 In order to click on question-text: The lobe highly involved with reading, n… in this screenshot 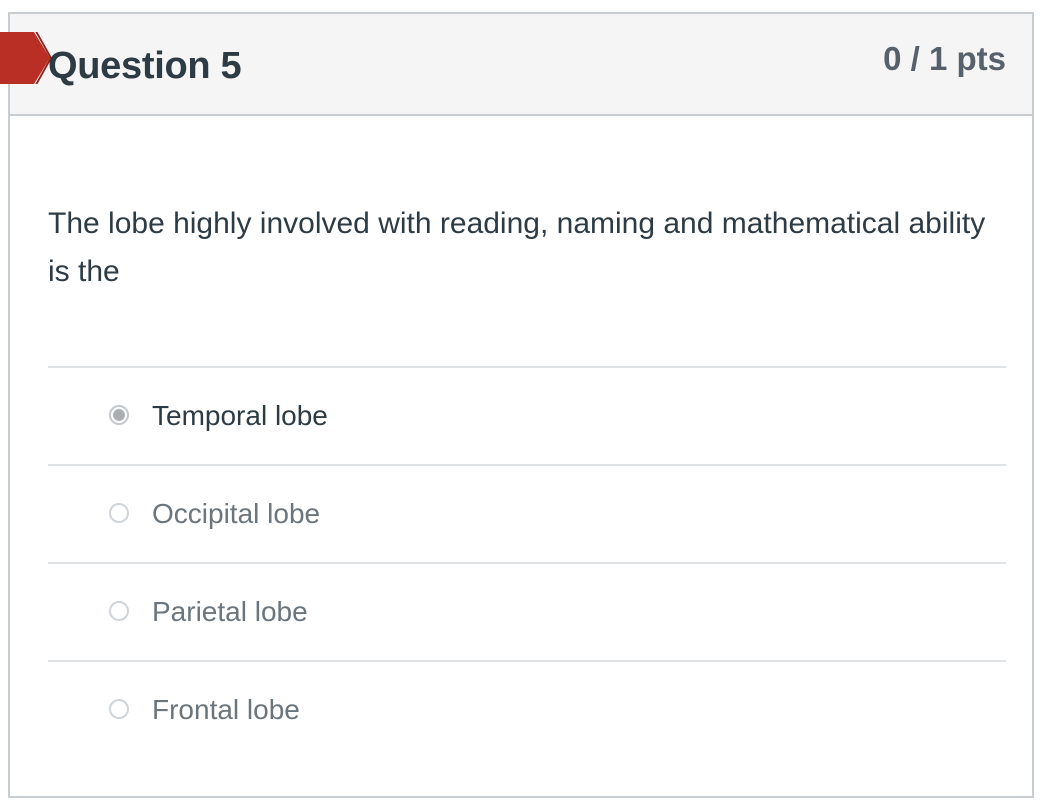, I will do `click(517, 247)`.